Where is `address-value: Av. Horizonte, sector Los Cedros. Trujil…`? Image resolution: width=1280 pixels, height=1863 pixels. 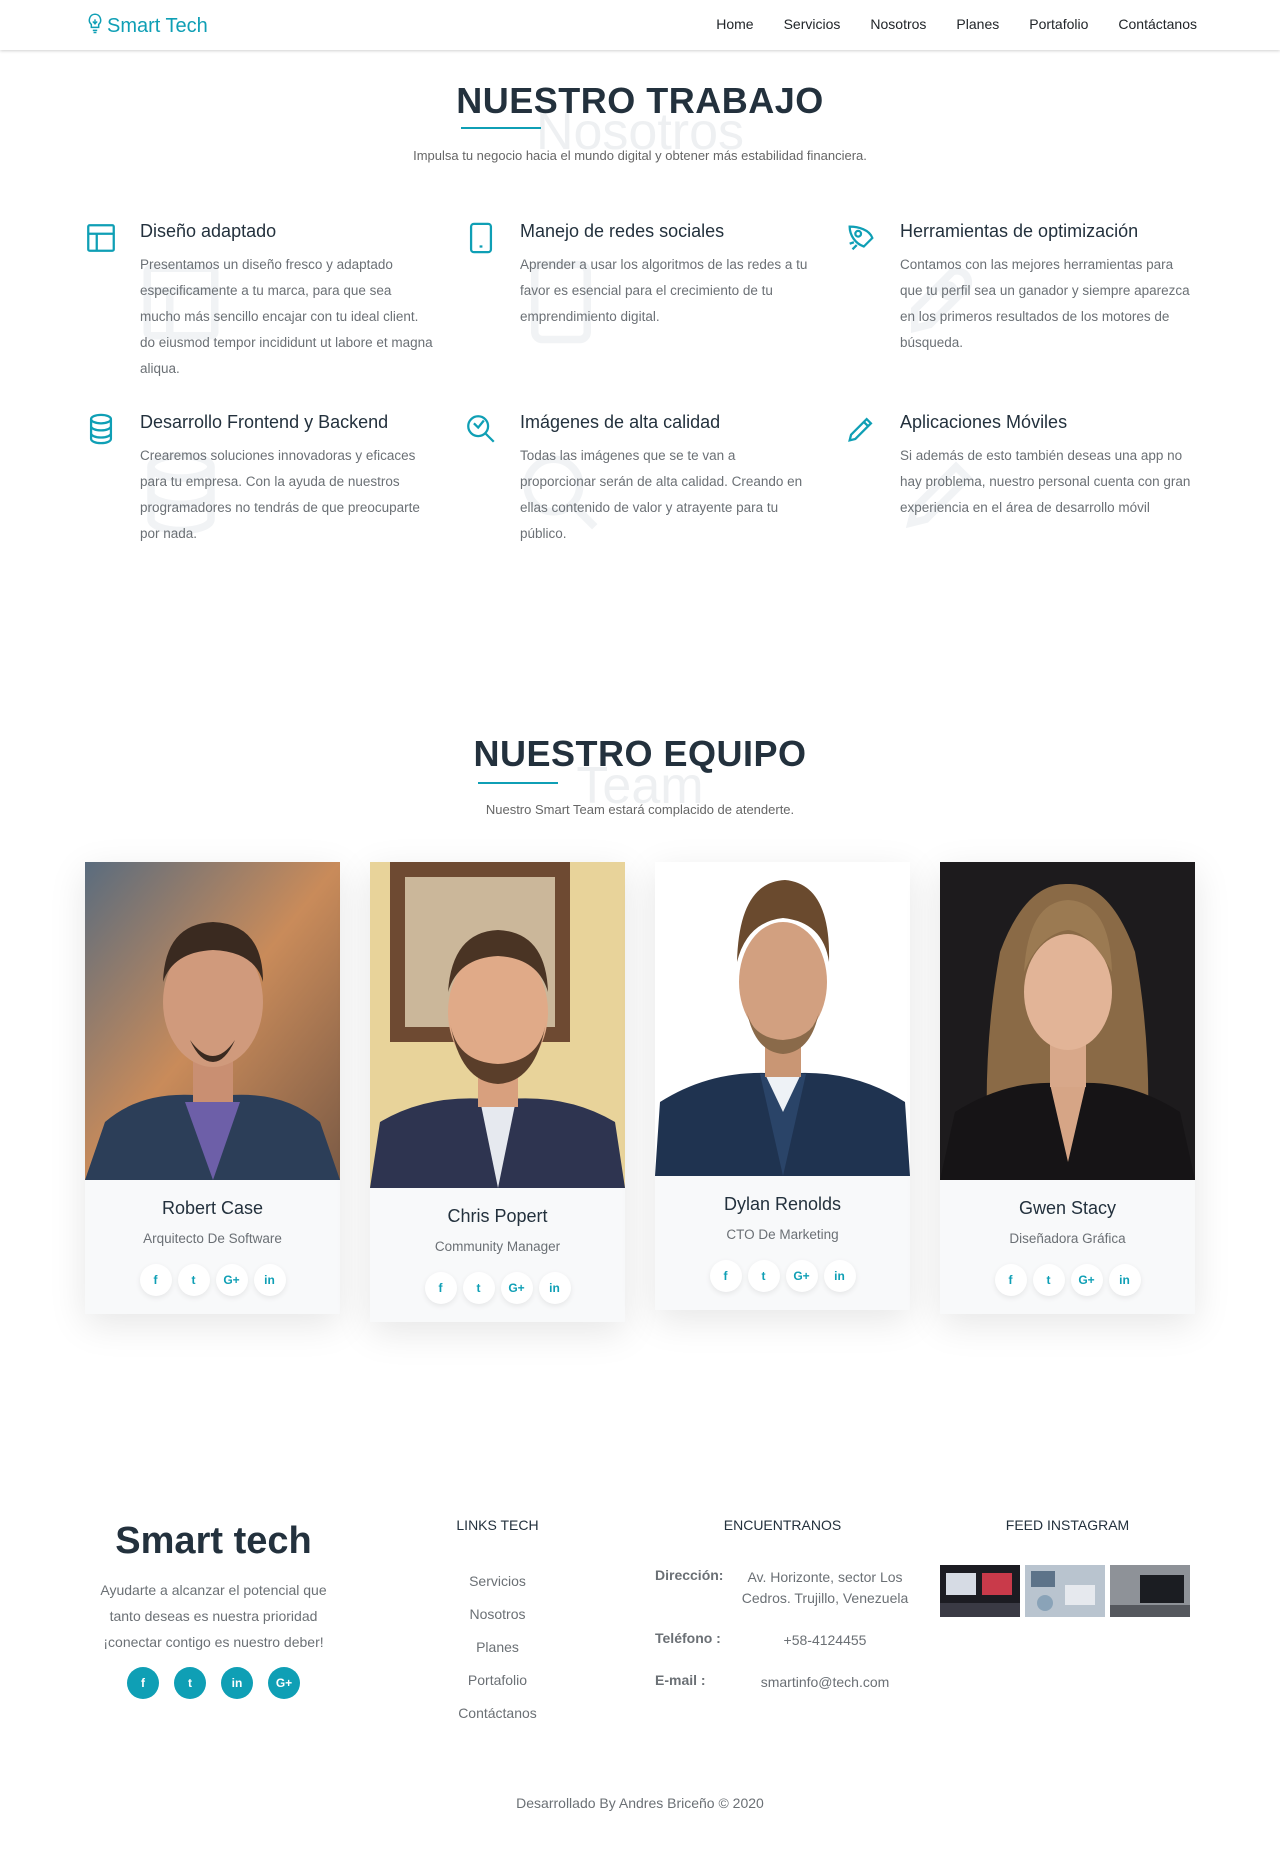 address-value: Av. Horizonte, sector Los Cedros. Trujil… is located at coordinates (825, 1587).